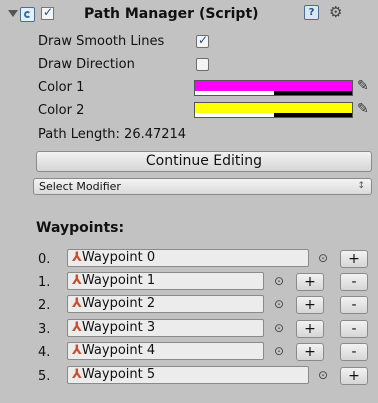 This screenshot has height=403, width=378. I want to click on color2-field, so click(273, 110).